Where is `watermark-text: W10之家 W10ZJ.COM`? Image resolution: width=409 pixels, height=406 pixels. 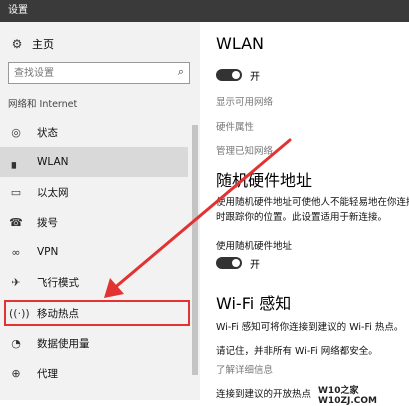 watermark-text: W10之家 W10ZJ.COM is located at coordinates (347, 396).